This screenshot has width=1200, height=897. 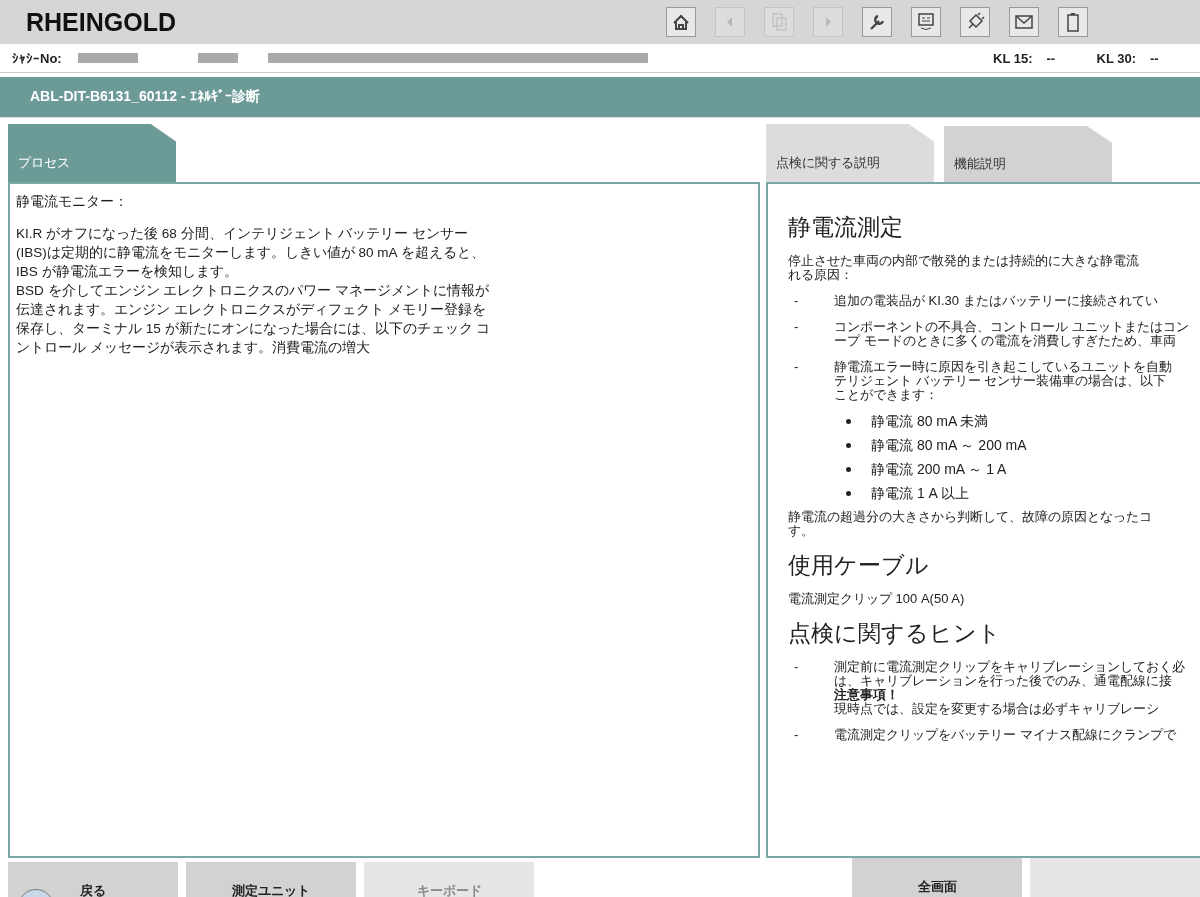 What do you see at coordinates (886, 395) in the screenshot?
I see `text-line: ことができます：` at bounding box center [886, 395].